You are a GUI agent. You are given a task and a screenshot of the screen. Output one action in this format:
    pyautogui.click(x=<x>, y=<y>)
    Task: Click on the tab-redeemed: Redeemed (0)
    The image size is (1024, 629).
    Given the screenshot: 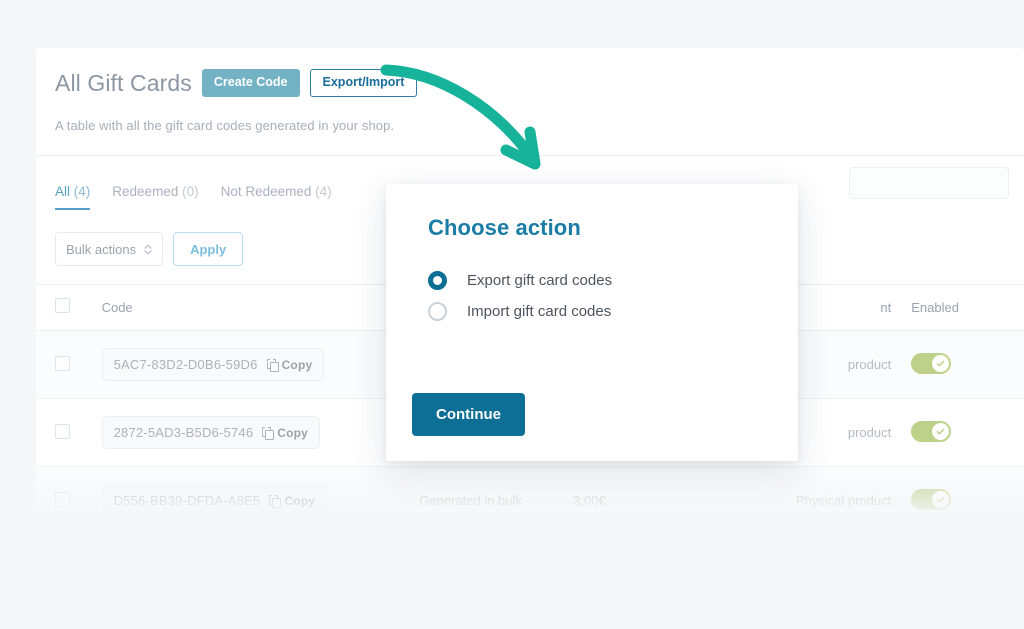 What is the action you would take?
    pyautogui.click(x=155, y=197)
    